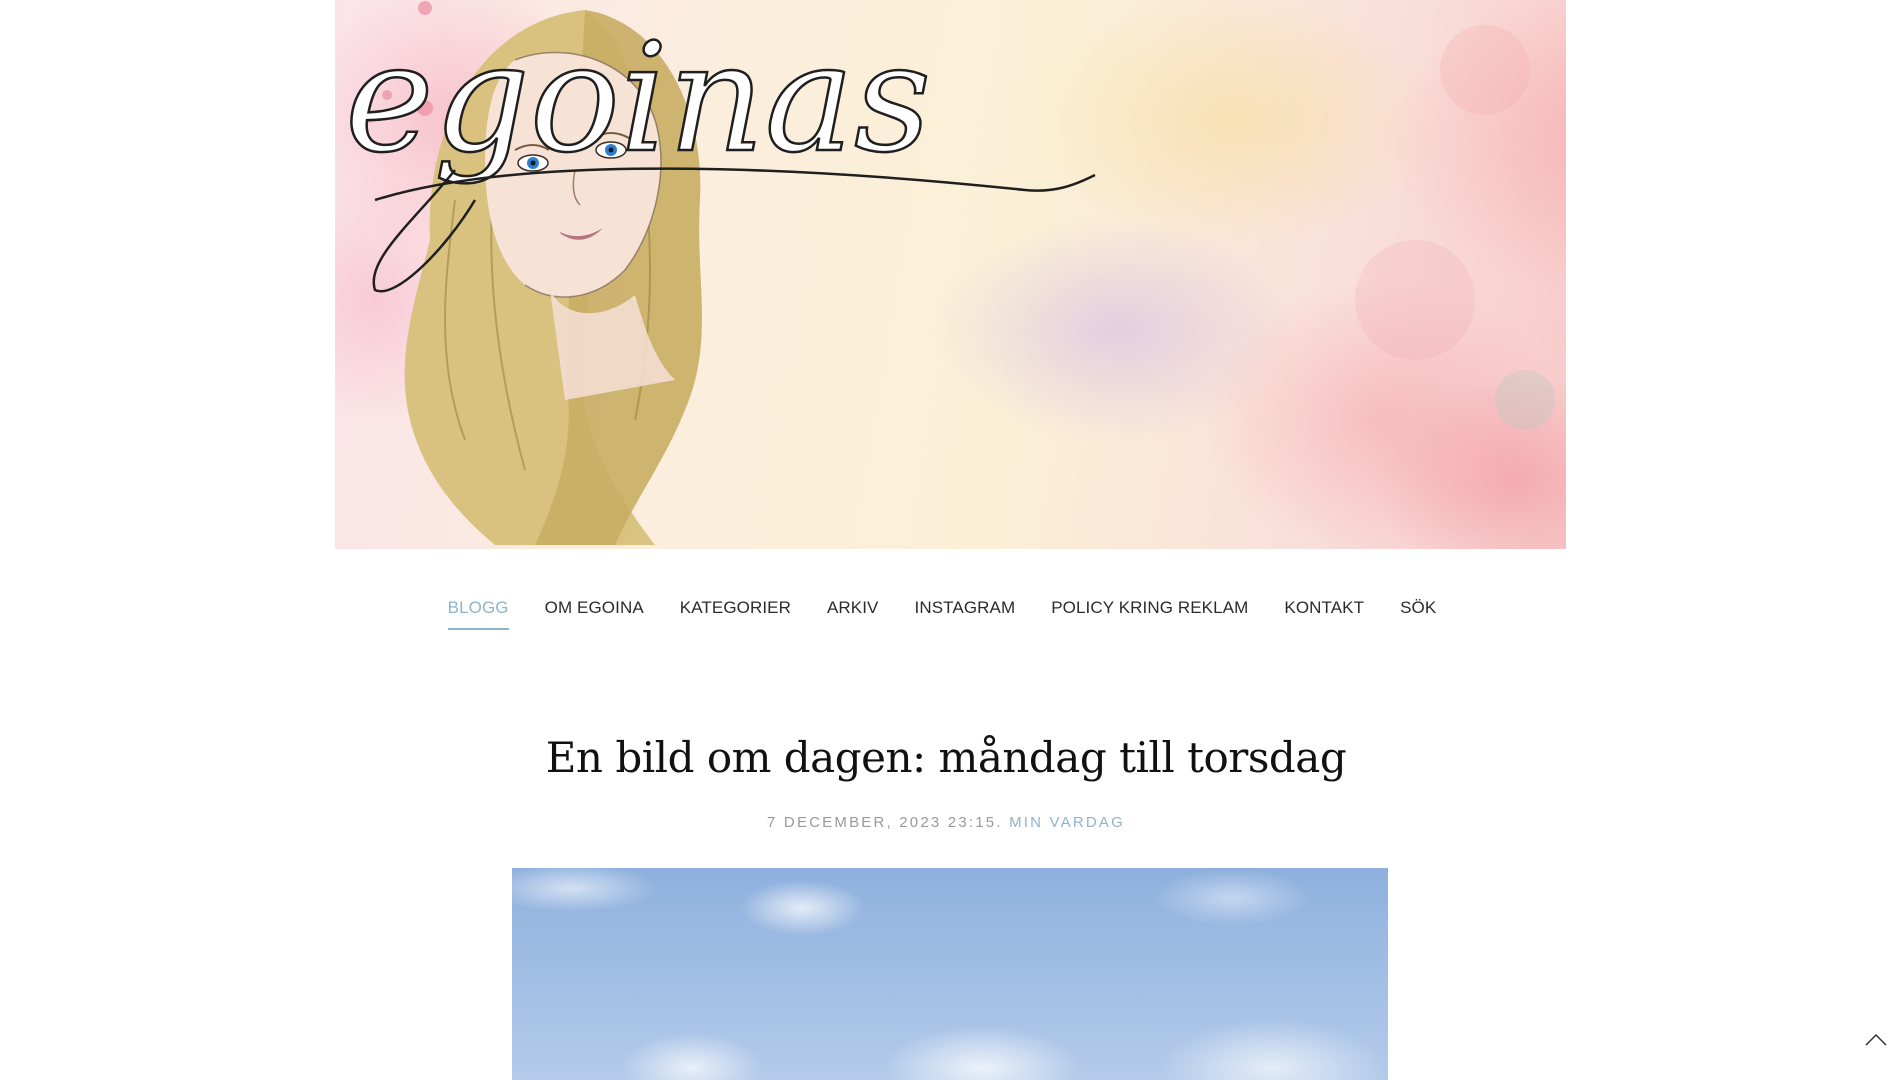 The image size is (1892, 1080). I want to click on chevron-up-icon, so click(1876, 1039).